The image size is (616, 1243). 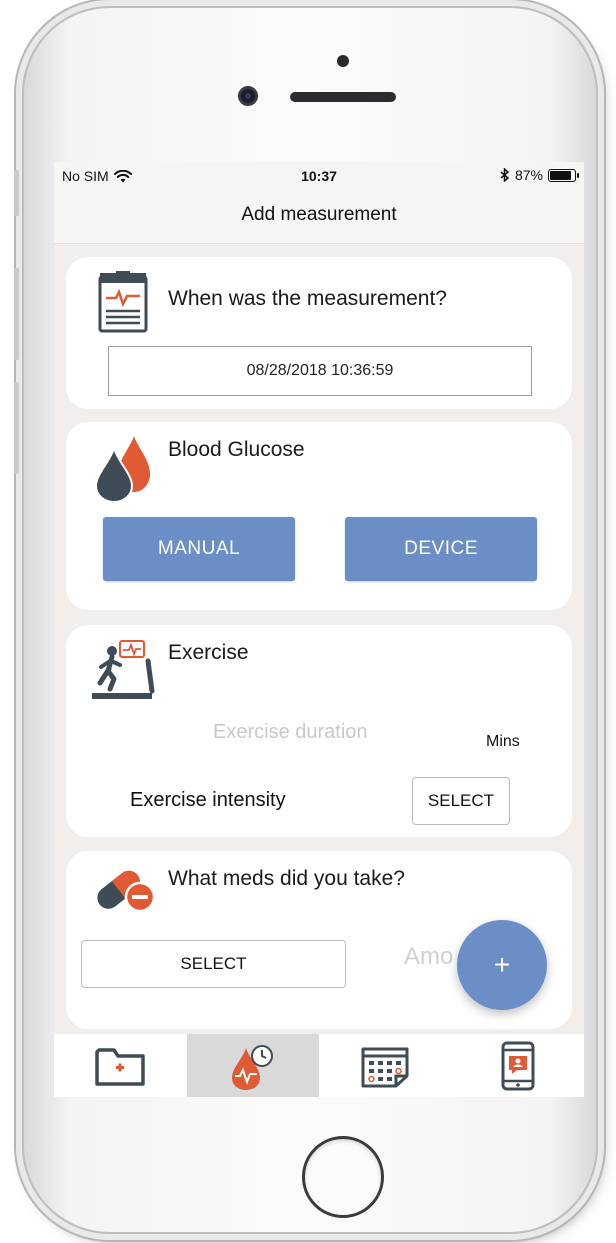 What do you see at coordinates (528, 175) in the screenshot?
I see `battery-percent: 87%` at bounding box center [528, 175].